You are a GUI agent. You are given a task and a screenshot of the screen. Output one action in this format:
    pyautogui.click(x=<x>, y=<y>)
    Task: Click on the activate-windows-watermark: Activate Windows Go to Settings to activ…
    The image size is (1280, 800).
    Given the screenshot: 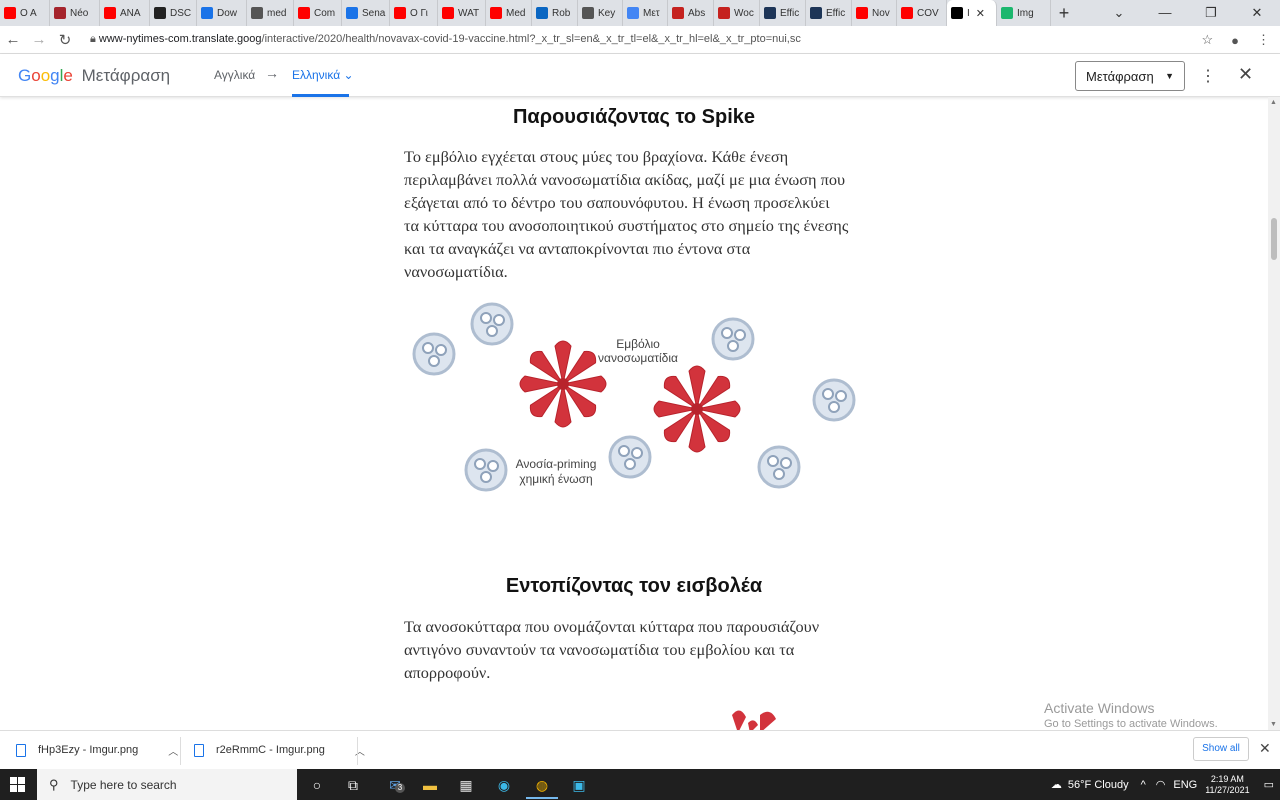 What is the action you would take?
    pyautogui.click(x=1131, y=715)
    